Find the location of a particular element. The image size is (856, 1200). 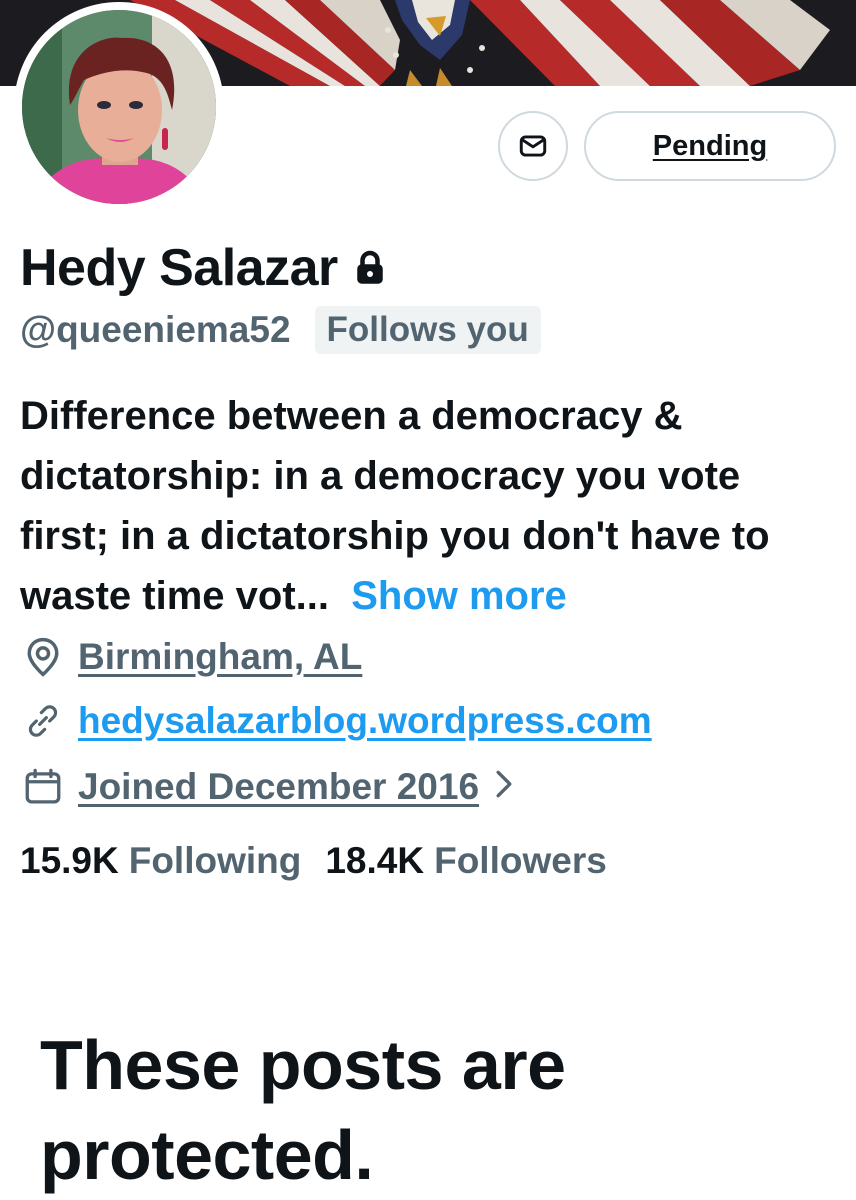

calendar-icon is located at coordinates (43, 787).